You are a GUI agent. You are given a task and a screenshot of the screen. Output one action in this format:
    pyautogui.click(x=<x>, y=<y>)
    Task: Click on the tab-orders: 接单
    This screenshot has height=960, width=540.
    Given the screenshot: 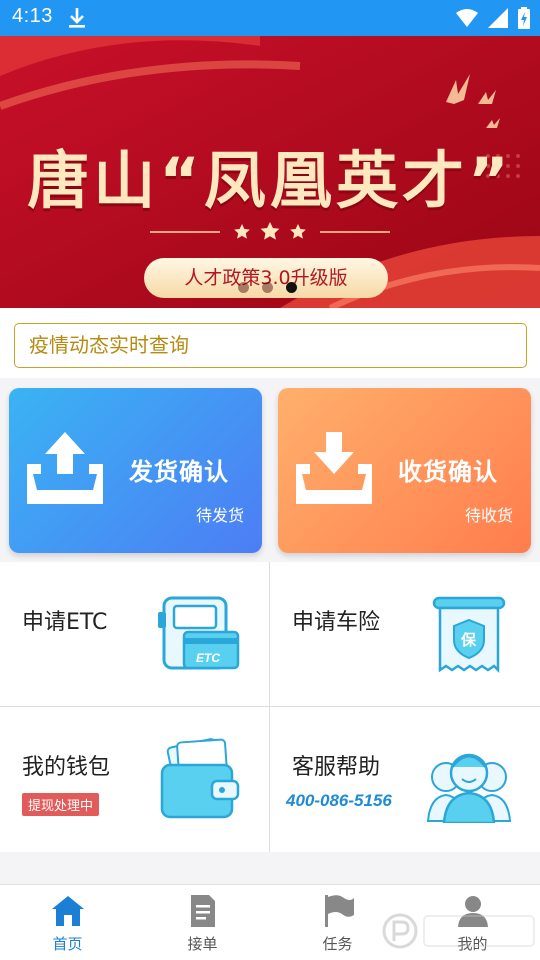 What is the action you would take?
    pyautogui.click(x=202, y=922)
    